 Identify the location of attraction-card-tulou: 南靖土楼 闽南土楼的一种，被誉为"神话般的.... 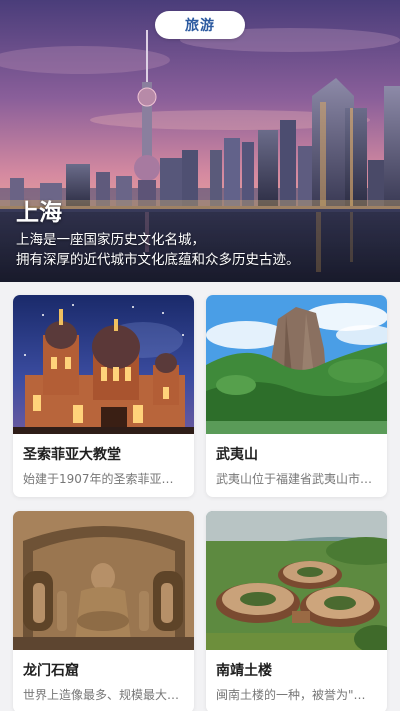
(296, 611).